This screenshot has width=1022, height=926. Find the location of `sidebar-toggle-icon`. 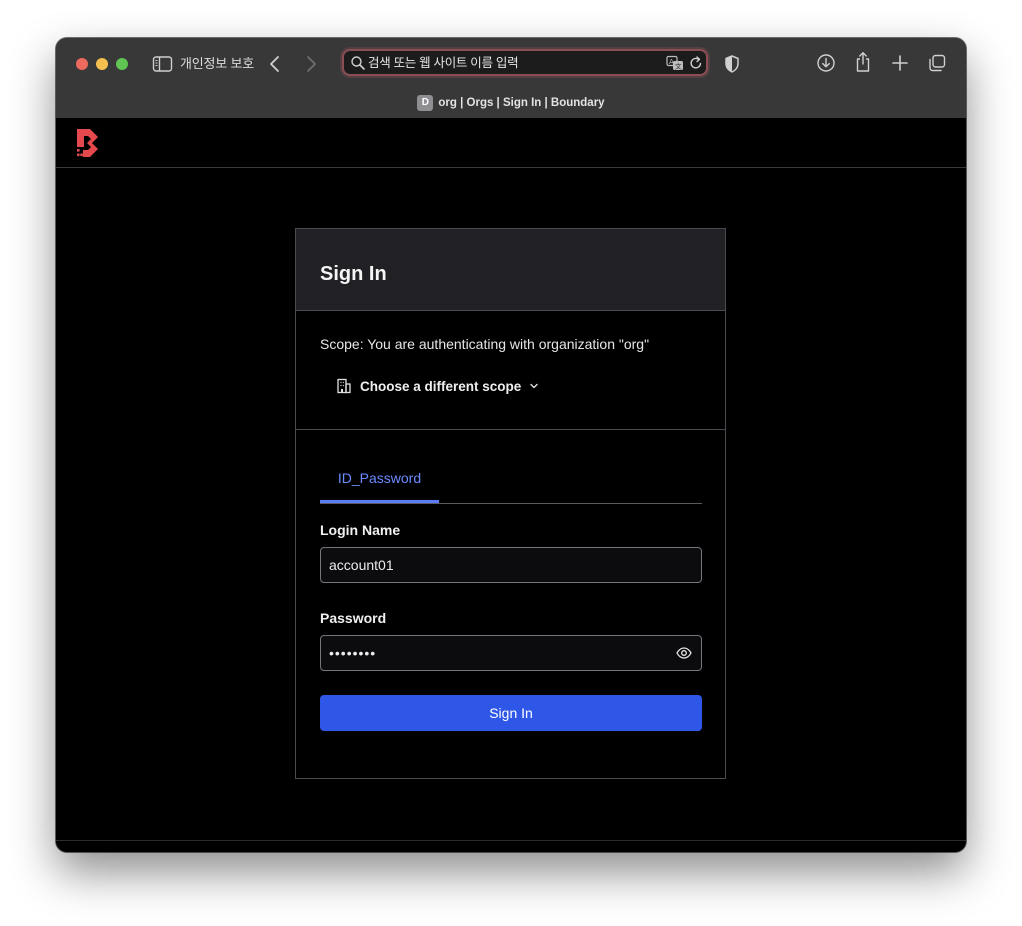

sidebar-toggle-icon is located at coordinates (163, 64).